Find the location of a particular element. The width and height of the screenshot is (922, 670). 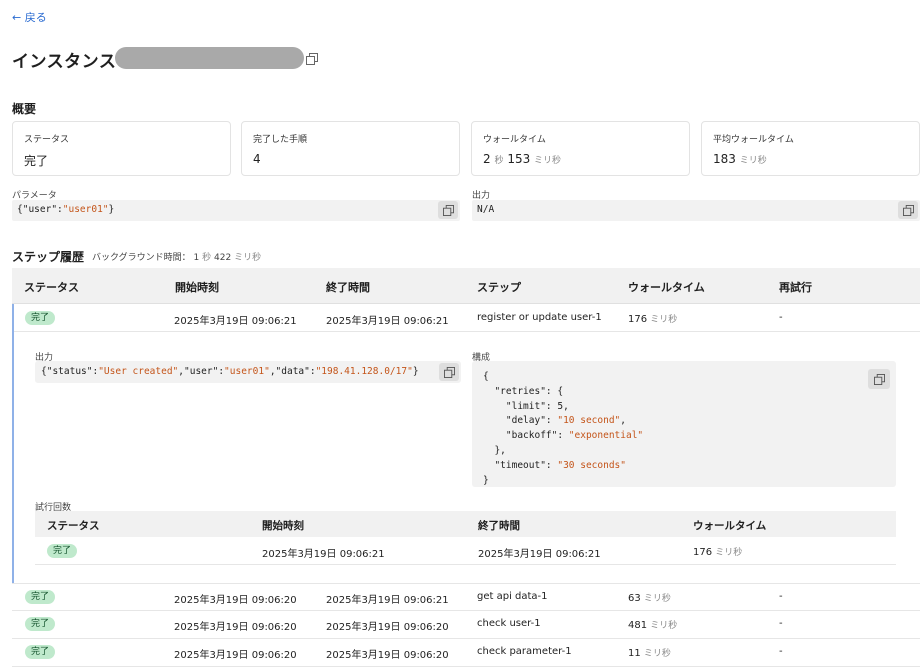

attempts-table-header: ステータス 開始時刻 終了時間 ウォールタイム is located at coordinates (465, 524).